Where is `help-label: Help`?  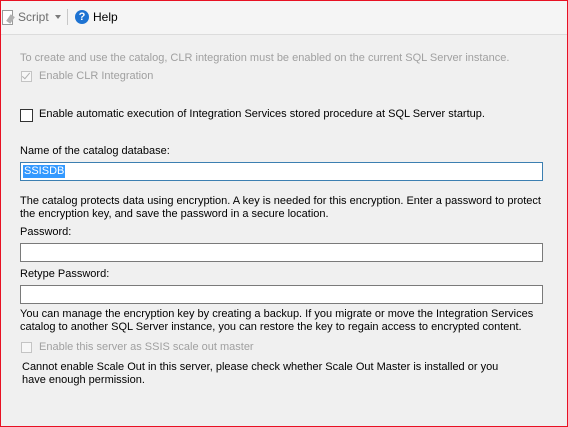
help-label: Help is located at coordinates (105, 17).